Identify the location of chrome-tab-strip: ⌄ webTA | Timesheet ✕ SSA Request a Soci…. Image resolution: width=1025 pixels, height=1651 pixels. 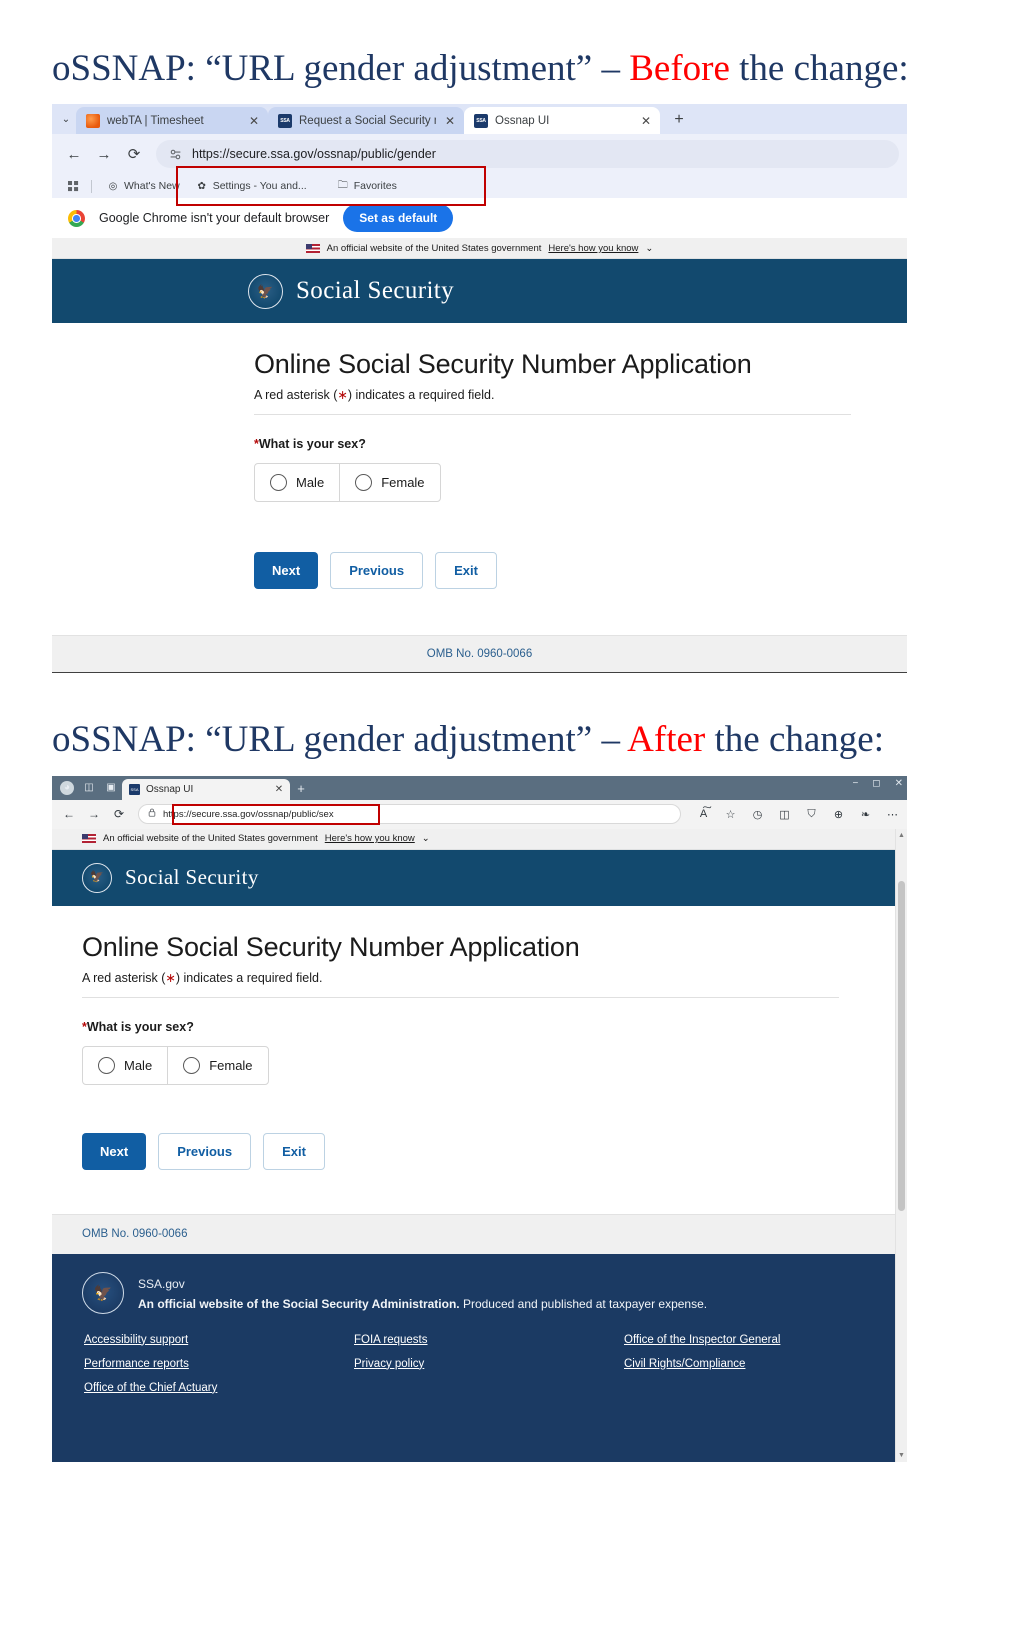
(479, 119).